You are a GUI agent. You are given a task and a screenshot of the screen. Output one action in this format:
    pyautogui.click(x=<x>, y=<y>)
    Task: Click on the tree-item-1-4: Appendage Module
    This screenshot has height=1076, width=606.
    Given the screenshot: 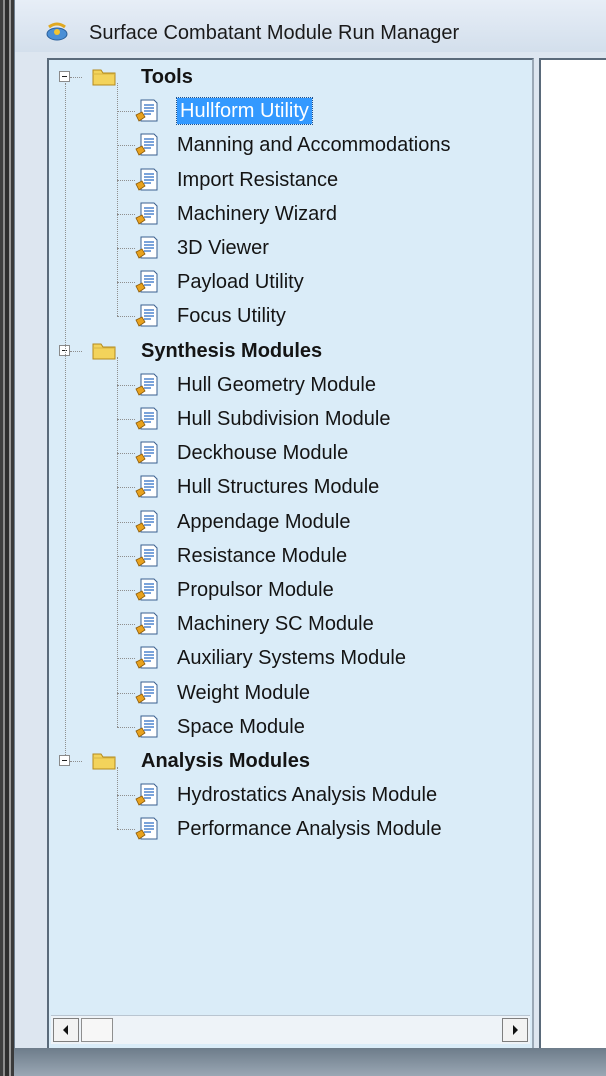 What is the action you would take?
    pyautogui.click(x=263, y=522)
    